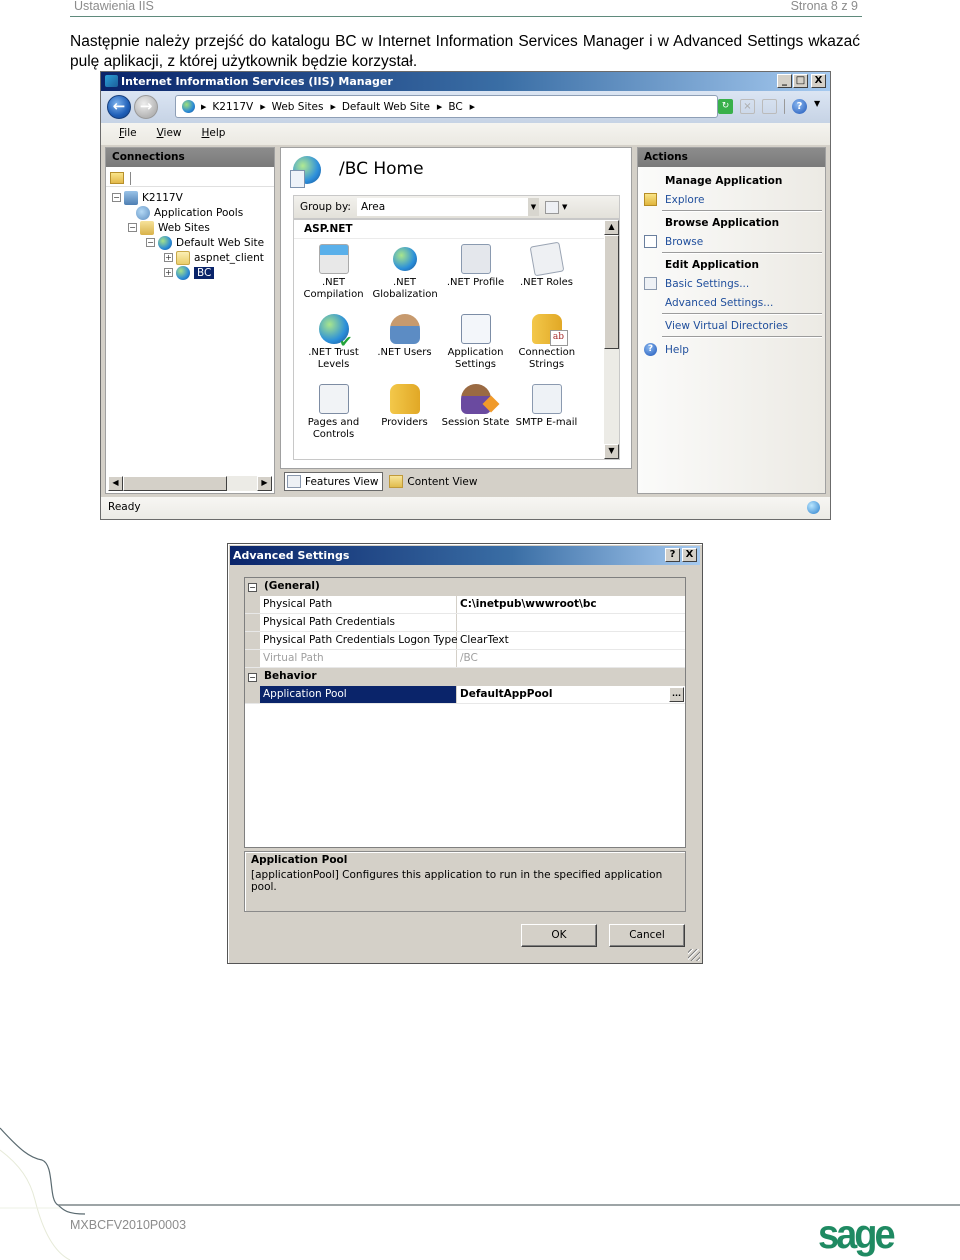 The image size is (960, 1260). I want to click on tree-node-web-sites: − Web Sites, so click(169, 227).